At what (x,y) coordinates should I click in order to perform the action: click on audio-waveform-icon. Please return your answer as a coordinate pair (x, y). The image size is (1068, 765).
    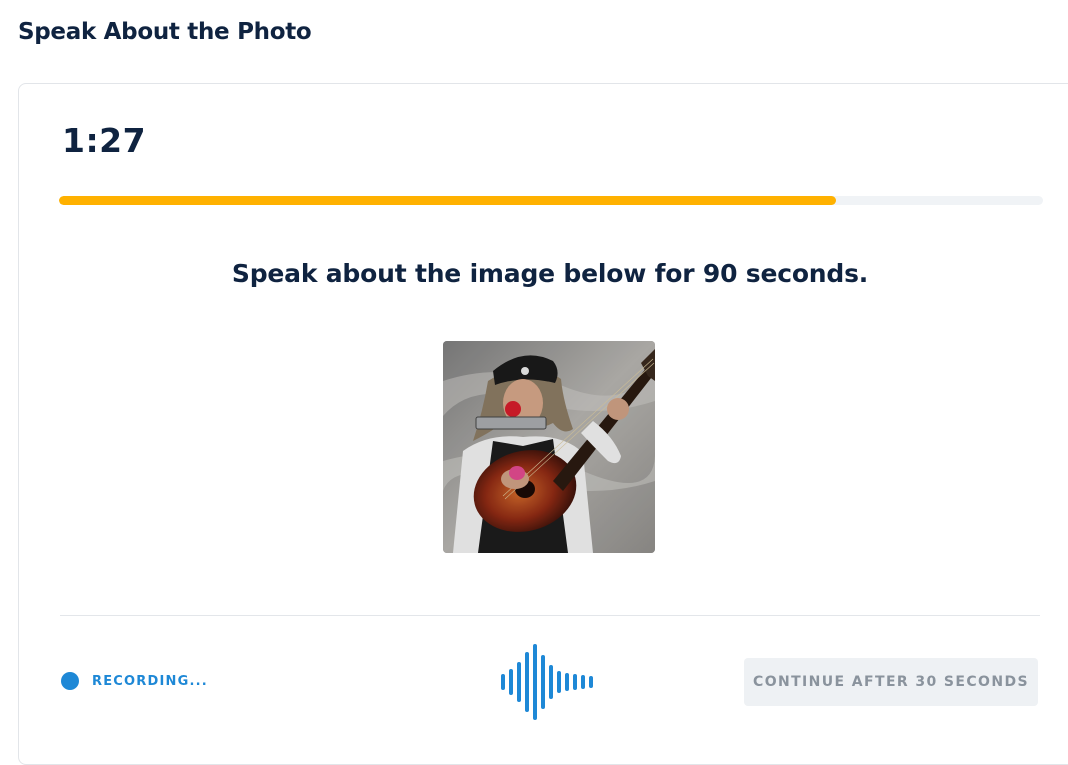
    Looking at the image, I should click on (547, 682).